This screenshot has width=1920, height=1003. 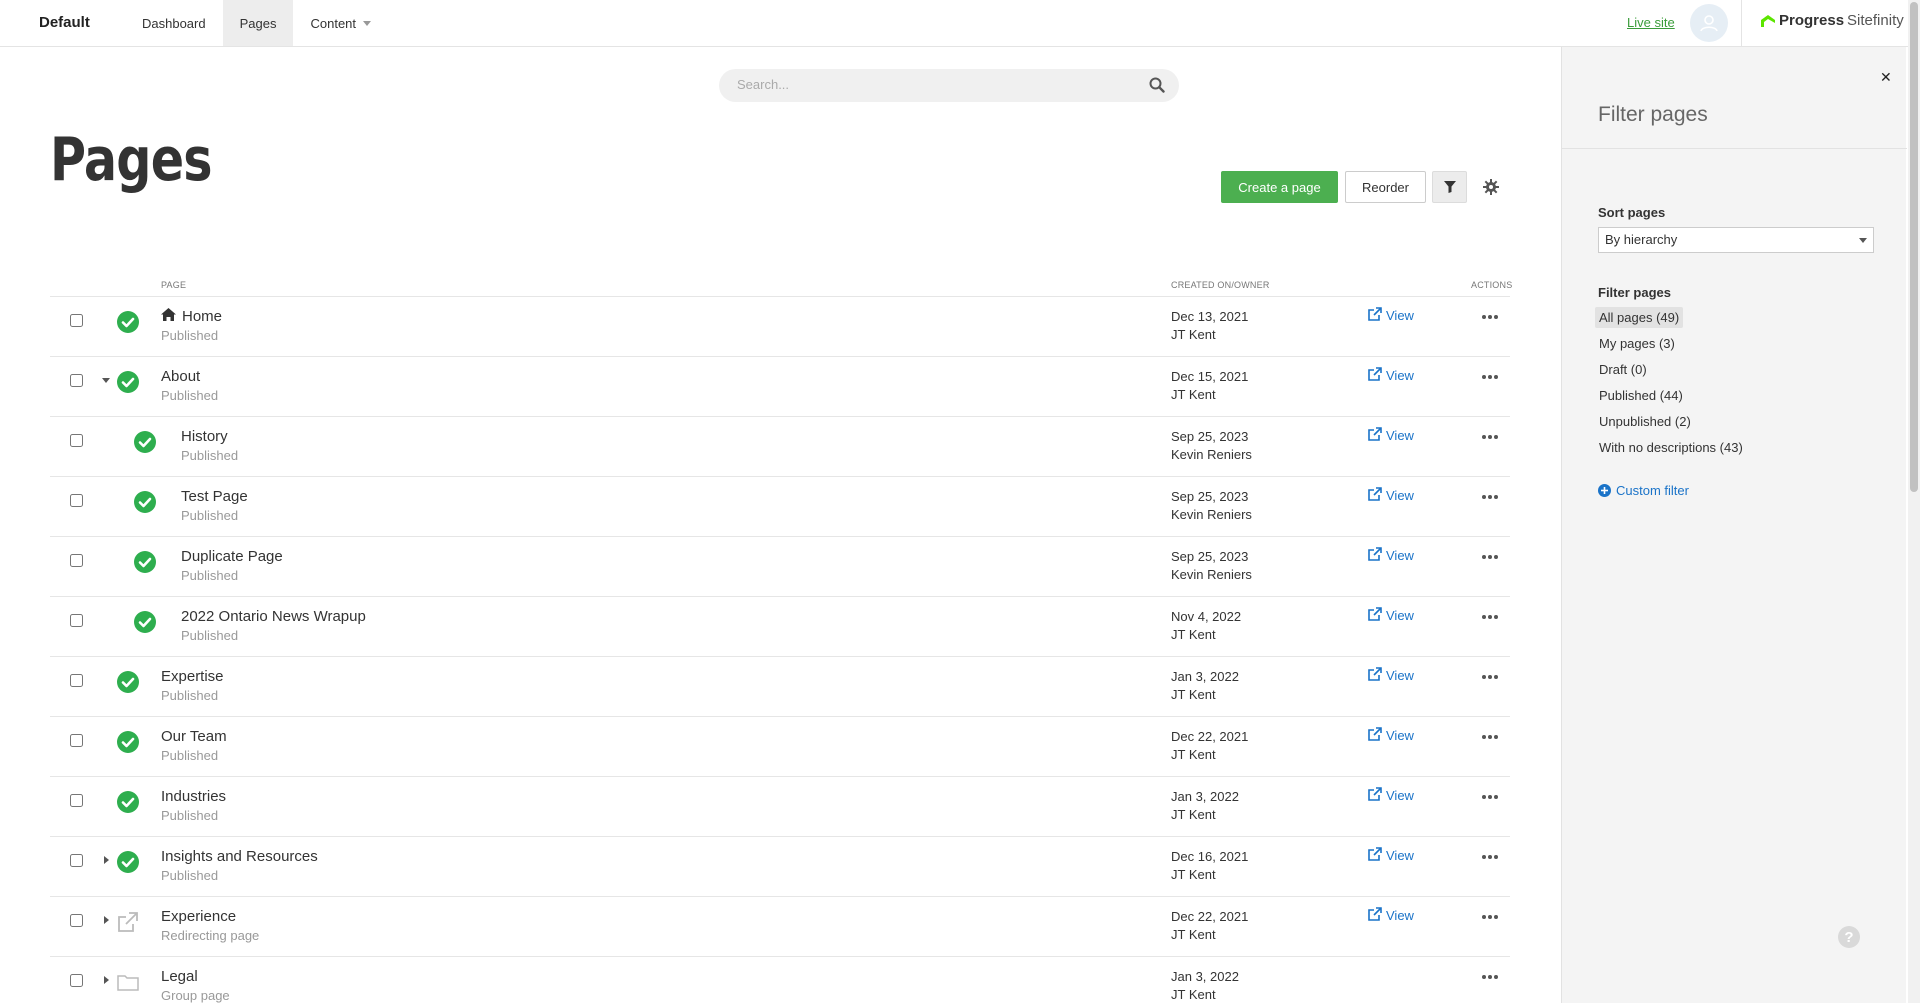 What do you see at coordinates (204, 436) in the screenshot?
I see `page-title-link: History` at bounding box center [204, 436].